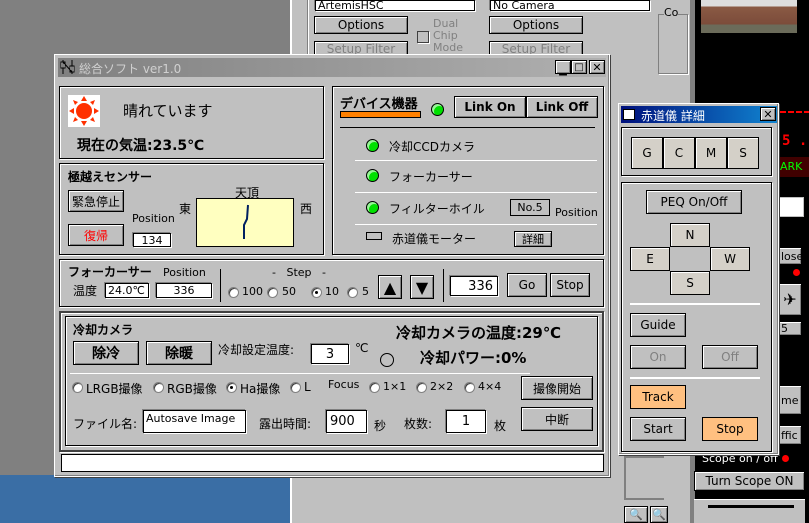 The image size is (809, 523). What do you see at coordinates (168, 111) in the screenshot?
I see `weather-status: 晴れています` at bounding box center [168, 111].